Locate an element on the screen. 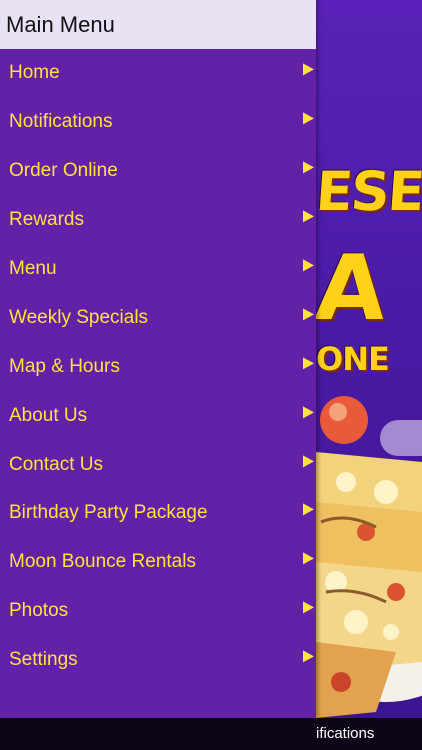 The height and width of the screenshot is (750, 422). menu-item-map-hours: Map & Hours is located at coordinates (158, 366).